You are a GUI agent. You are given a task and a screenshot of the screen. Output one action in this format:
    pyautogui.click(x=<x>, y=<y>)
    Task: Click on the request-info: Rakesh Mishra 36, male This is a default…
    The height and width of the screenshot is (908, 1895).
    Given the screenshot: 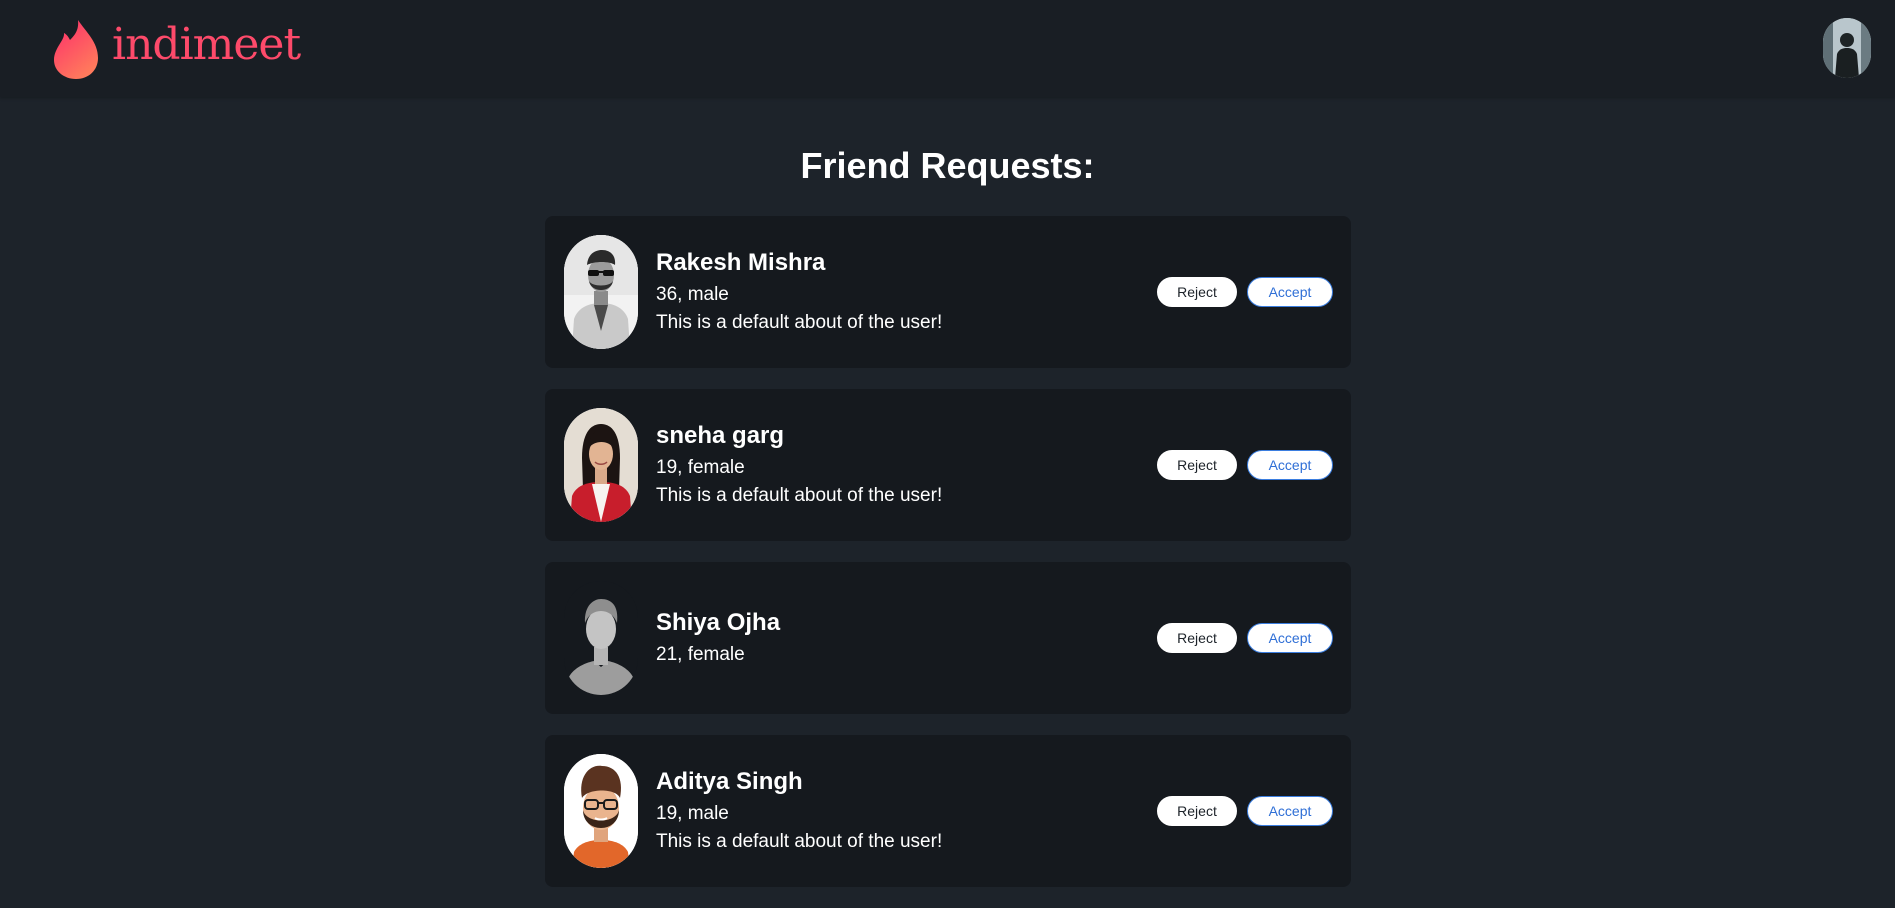 What is the action you would take?
    pyautogui.click(x=799, y=292)
    